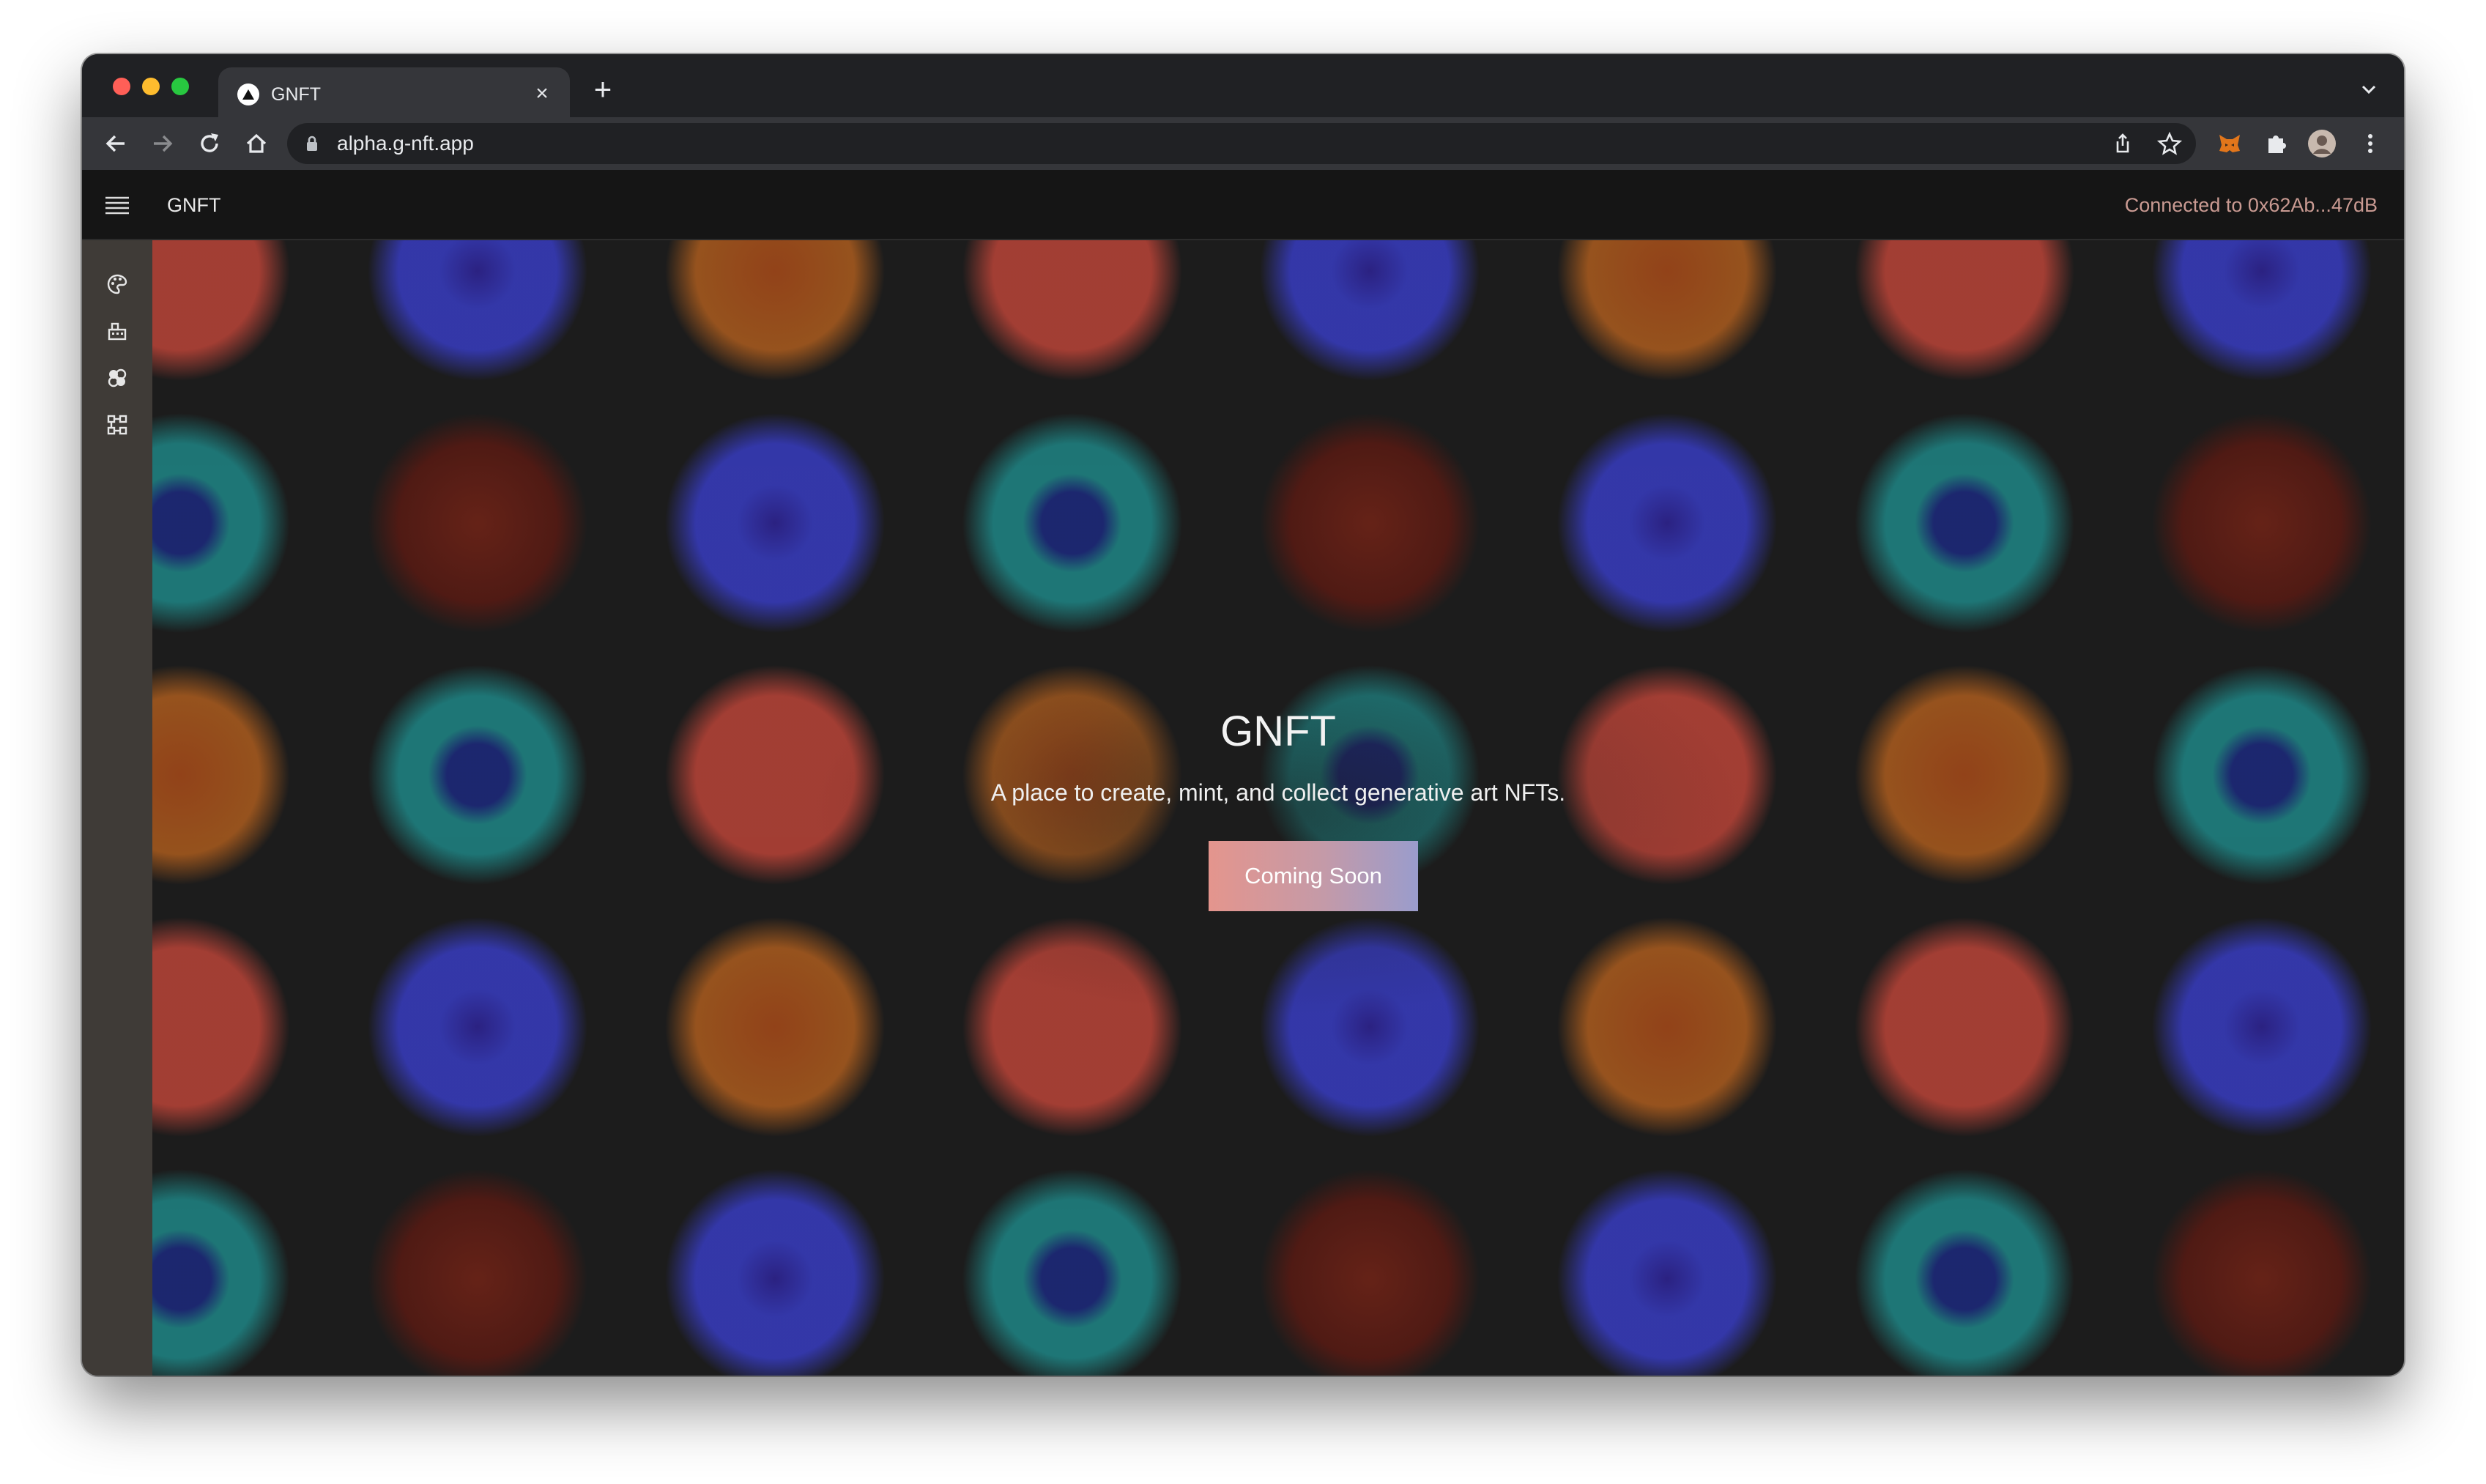 This screenshot has height=1484, width=2486. Describe the element at coordinates (2251, 205) in the screenshot. I see `wallet-status: Connected to 0x62Ab...47dB` at that location.